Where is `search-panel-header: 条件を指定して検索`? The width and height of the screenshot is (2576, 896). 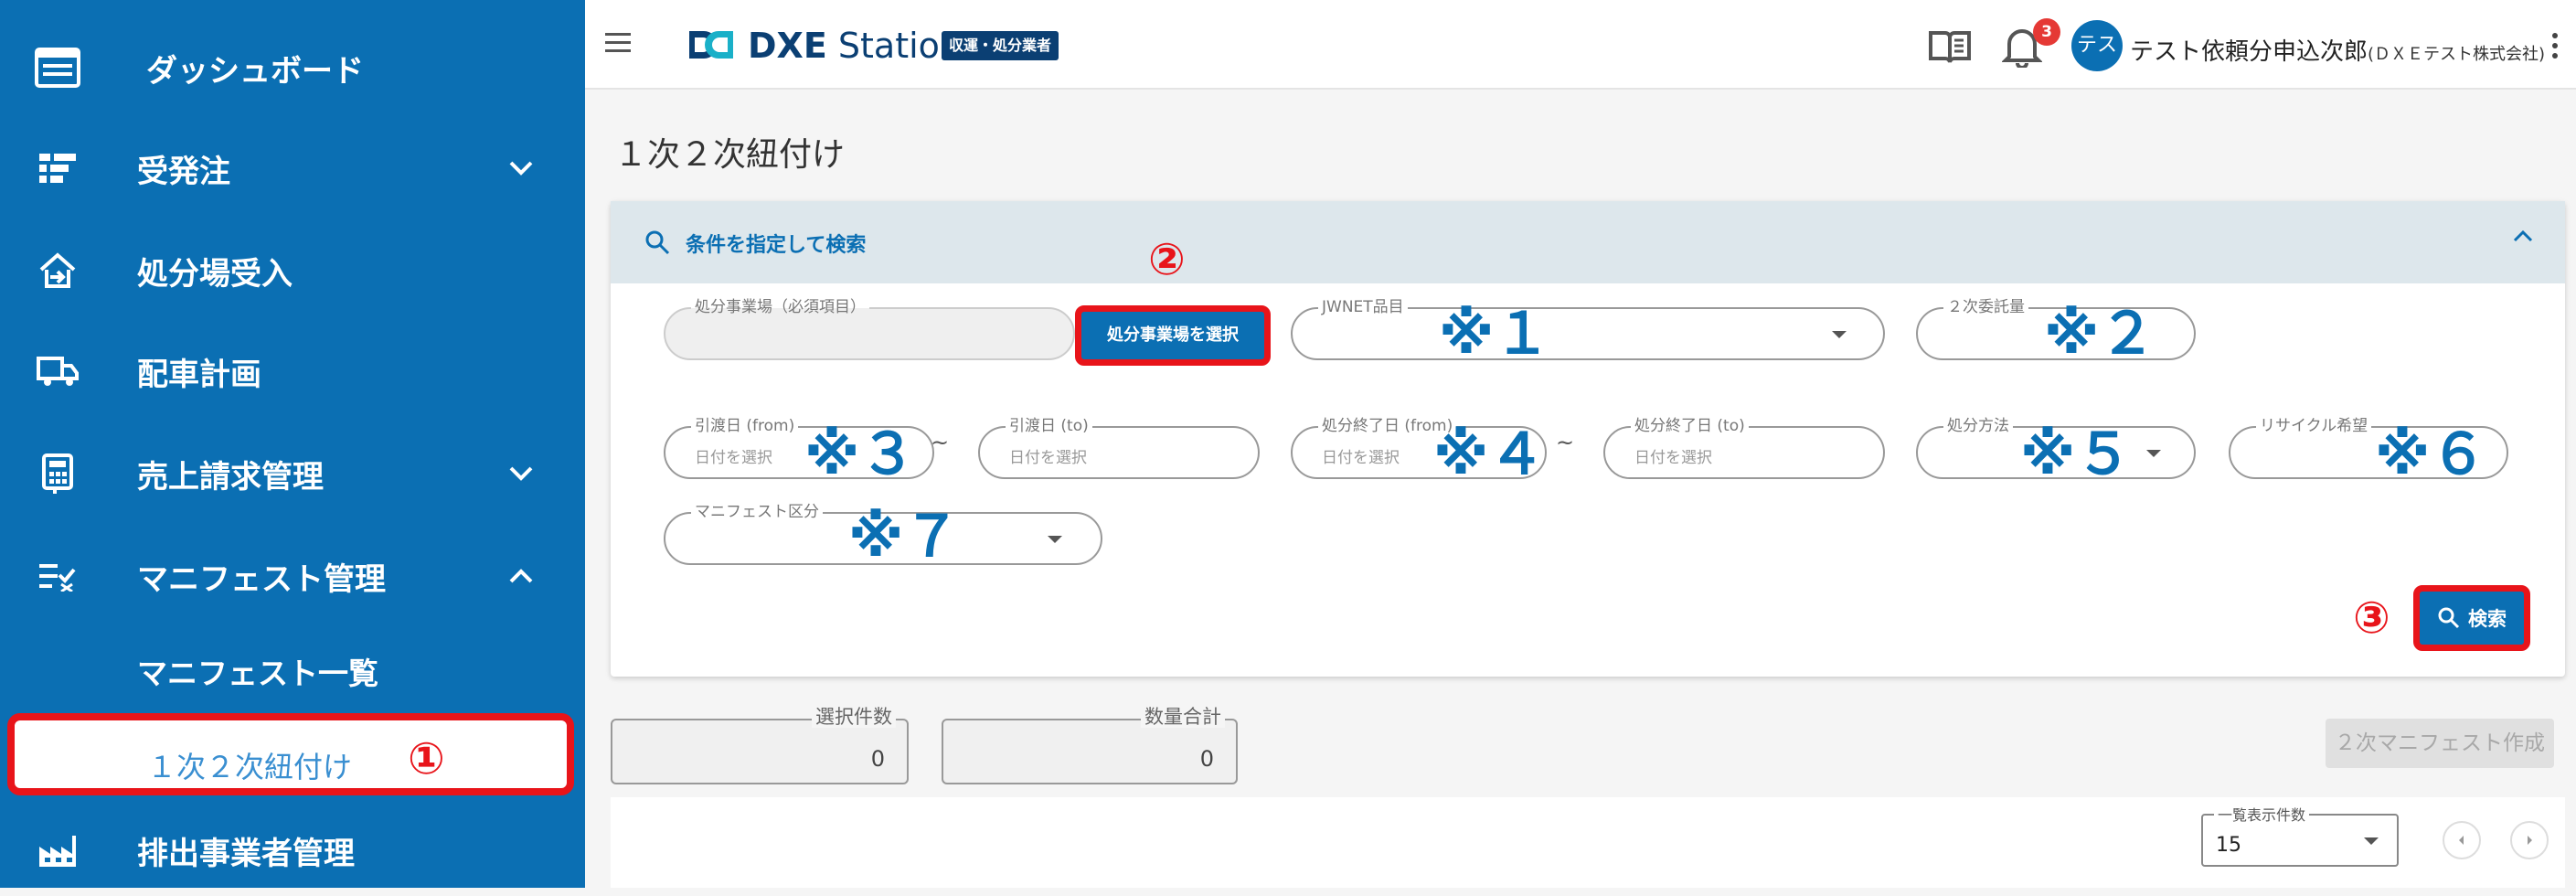 search-panel-header: 条件を指定して検索 is located at coordinates (1588, 242).